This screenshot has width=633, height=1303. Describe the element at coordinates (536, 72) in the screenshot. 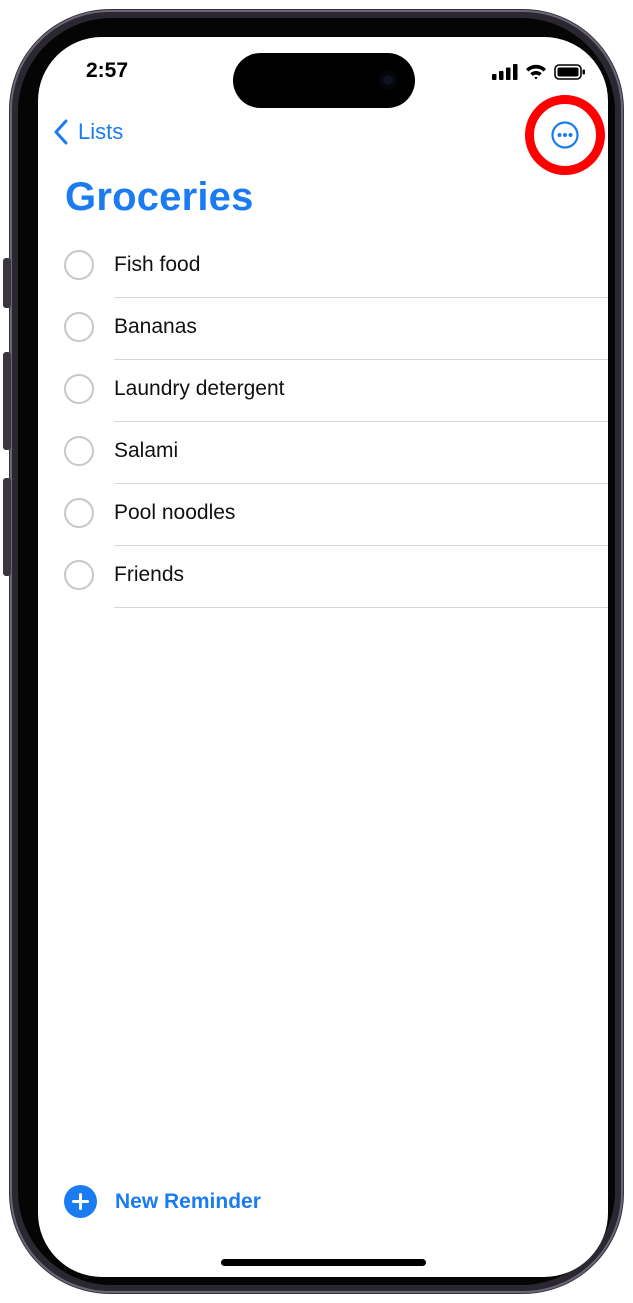

I see `wifi-icon` at that location.